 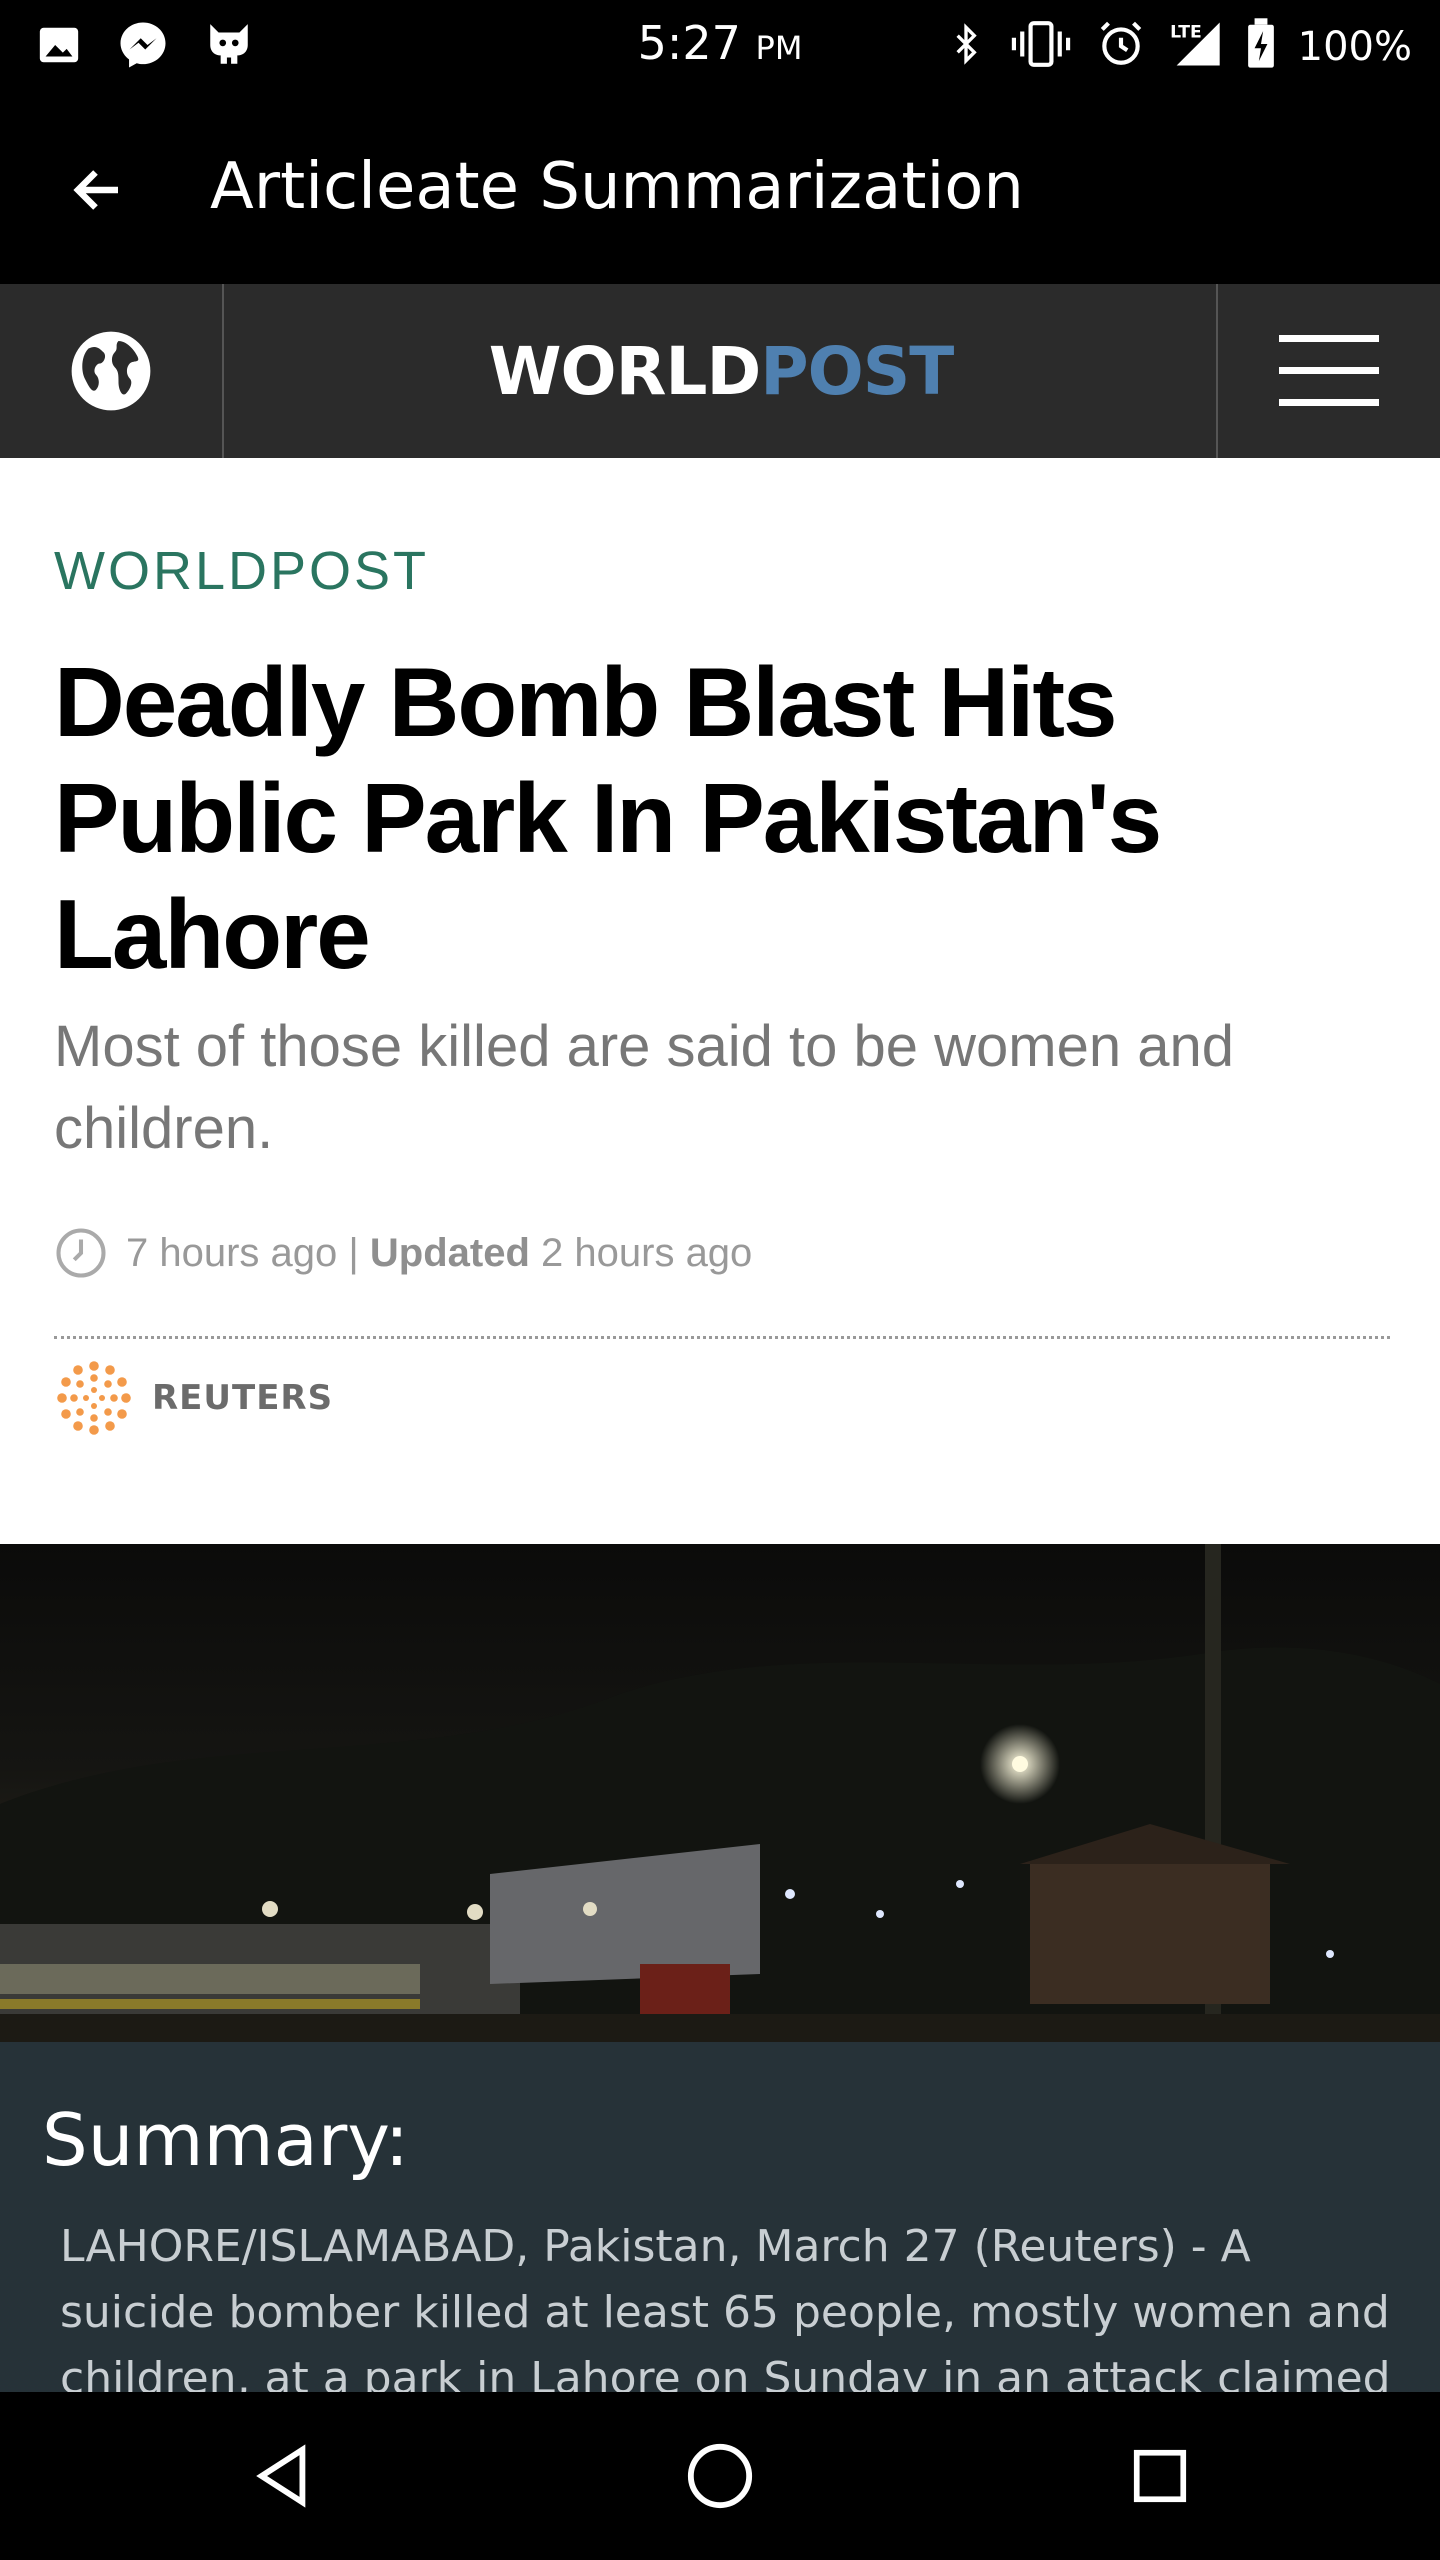 I want to click on hamburger-menu-icon, so click(x=1329, y=370).